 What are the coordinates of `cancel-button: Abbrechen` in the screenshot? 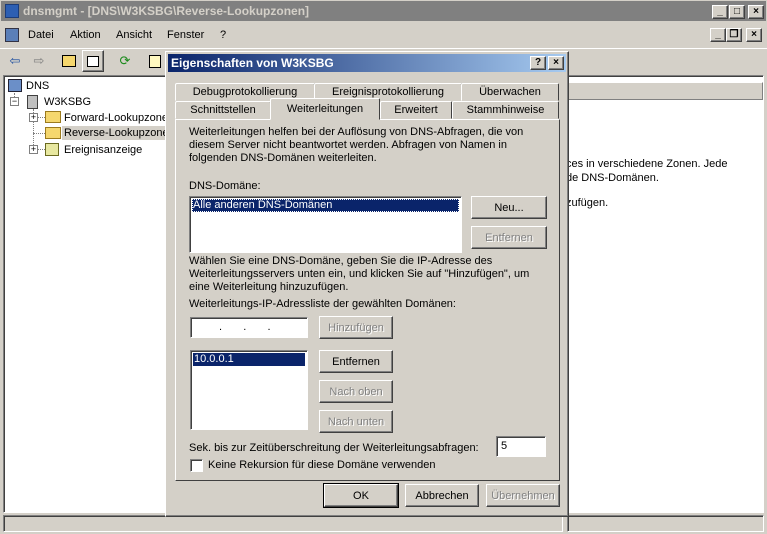 It's located at (442, 495).